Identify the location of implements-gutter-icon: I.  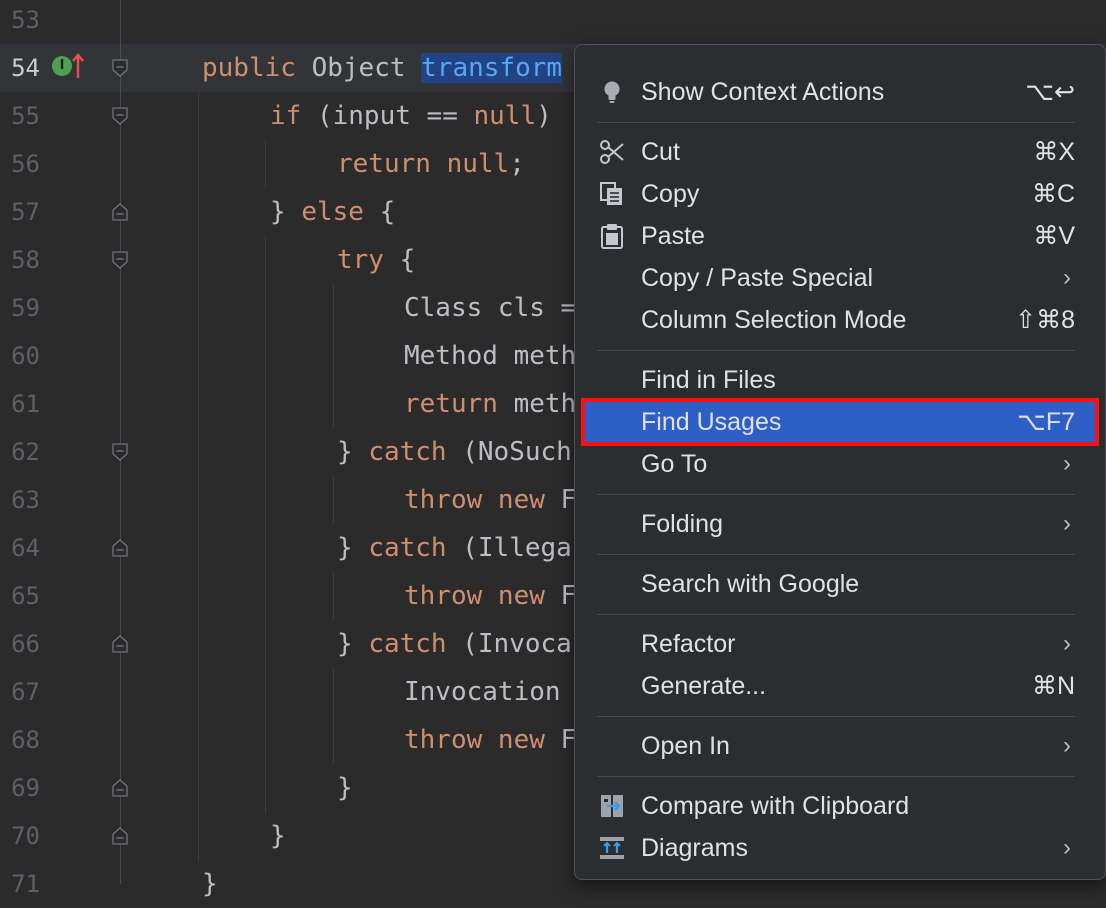
(62, 66).